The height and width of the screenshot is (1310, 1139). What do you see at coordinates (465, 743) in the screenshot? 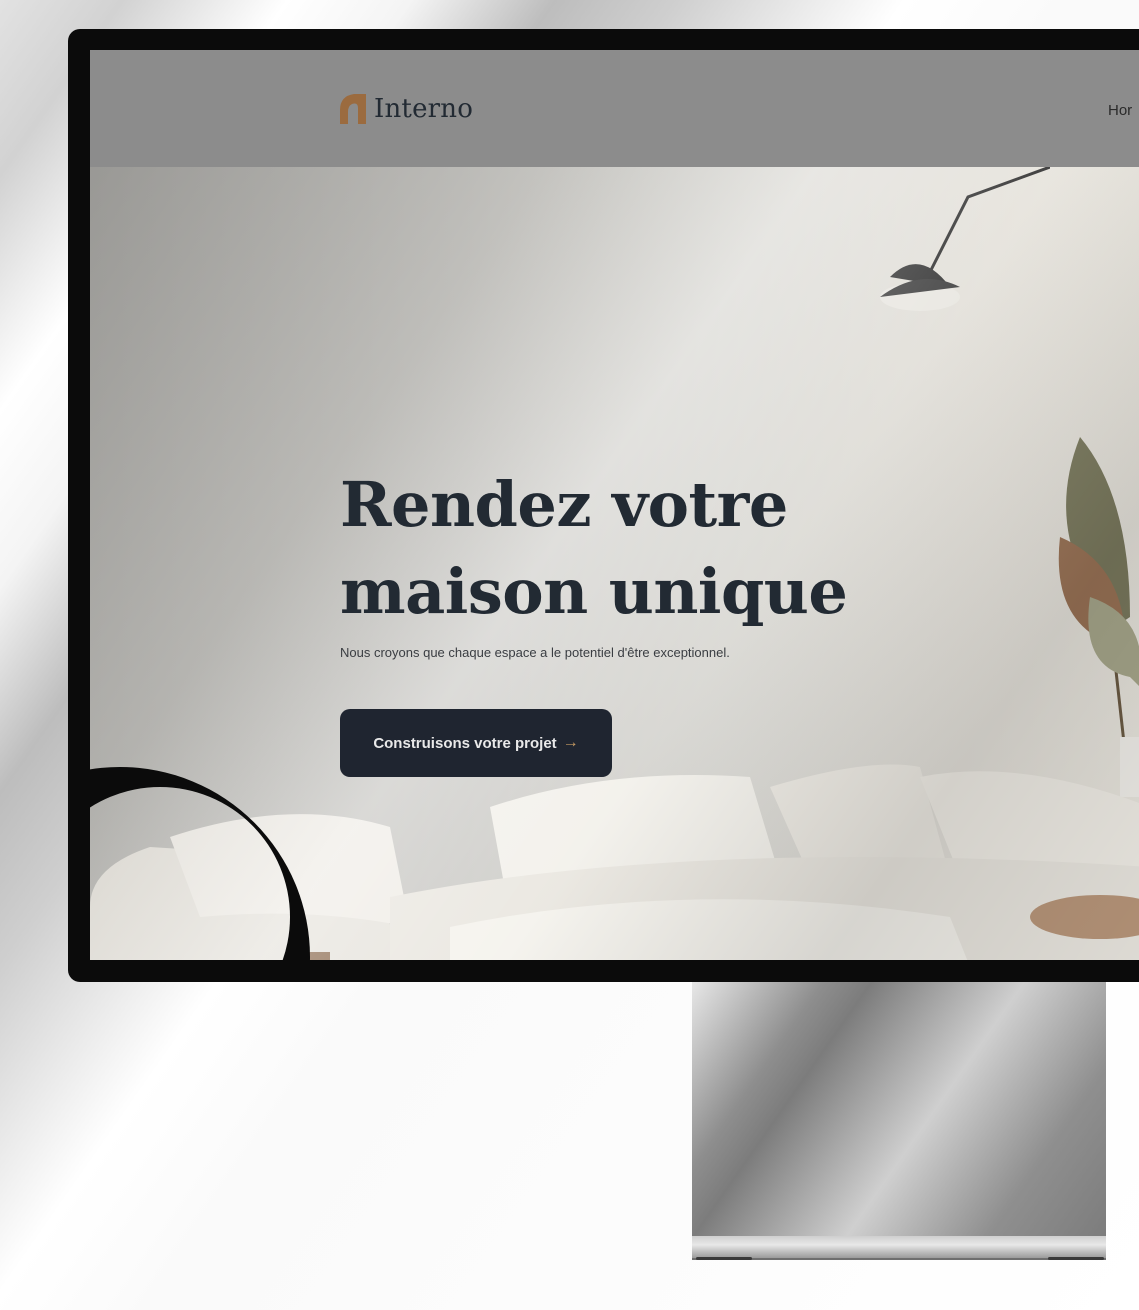
I see `build-project-button-label: Construisons votre projet` at bounding box center [465, 743].